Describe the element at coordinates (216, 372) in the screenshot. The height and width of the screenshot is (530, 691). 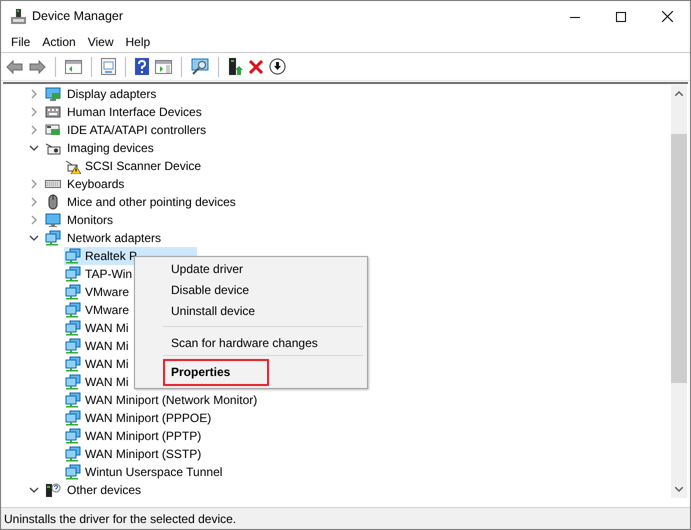
I see `context-menu-item: Properties` at that location.